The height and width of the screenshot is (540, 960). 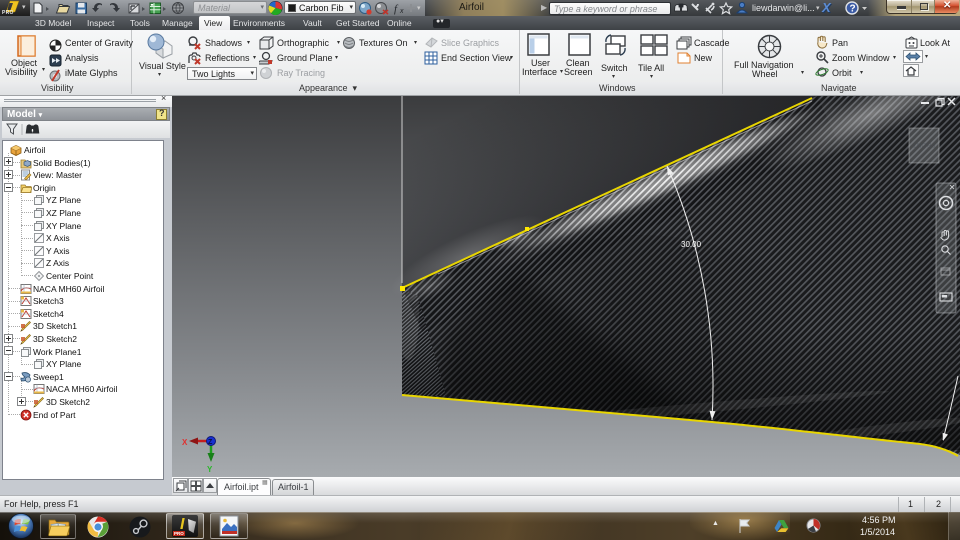 I want to click on svg-text: FRONT, so click(x=924, y=144).